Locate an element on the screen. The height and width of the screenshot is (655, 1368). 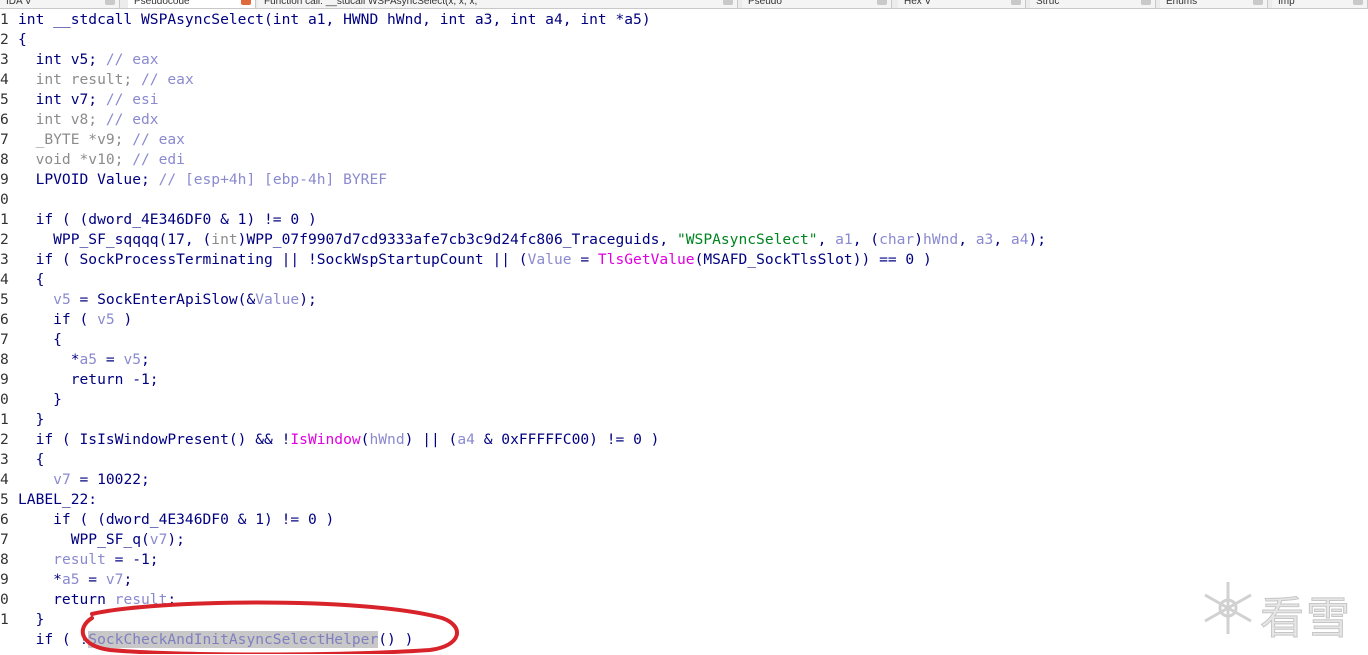
code-line: 5 v5 = SockEnterApiSlow(&Value); is located at coordinates (684, 300).